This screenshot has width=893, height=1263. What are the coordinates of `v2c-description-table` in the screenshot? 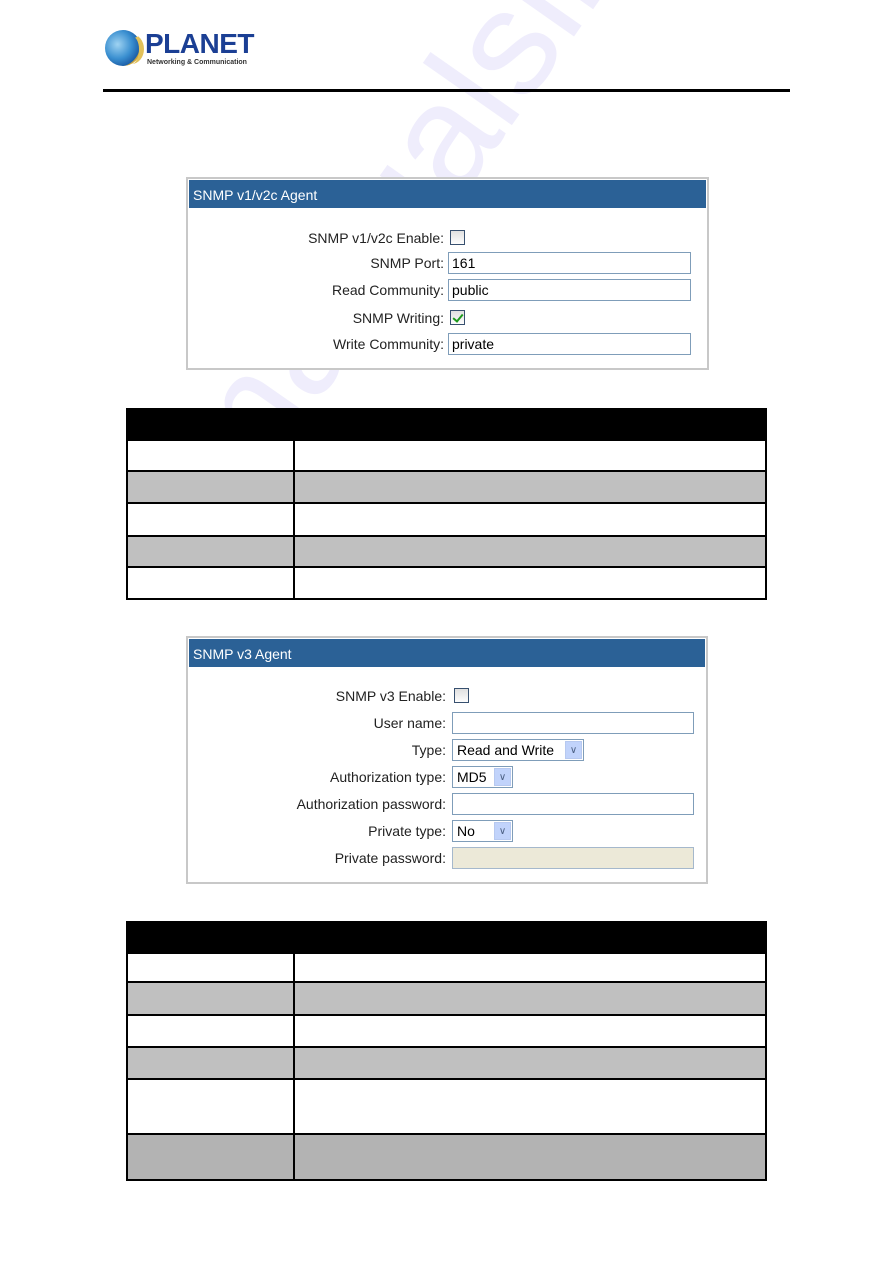 It's located at (446, 504).